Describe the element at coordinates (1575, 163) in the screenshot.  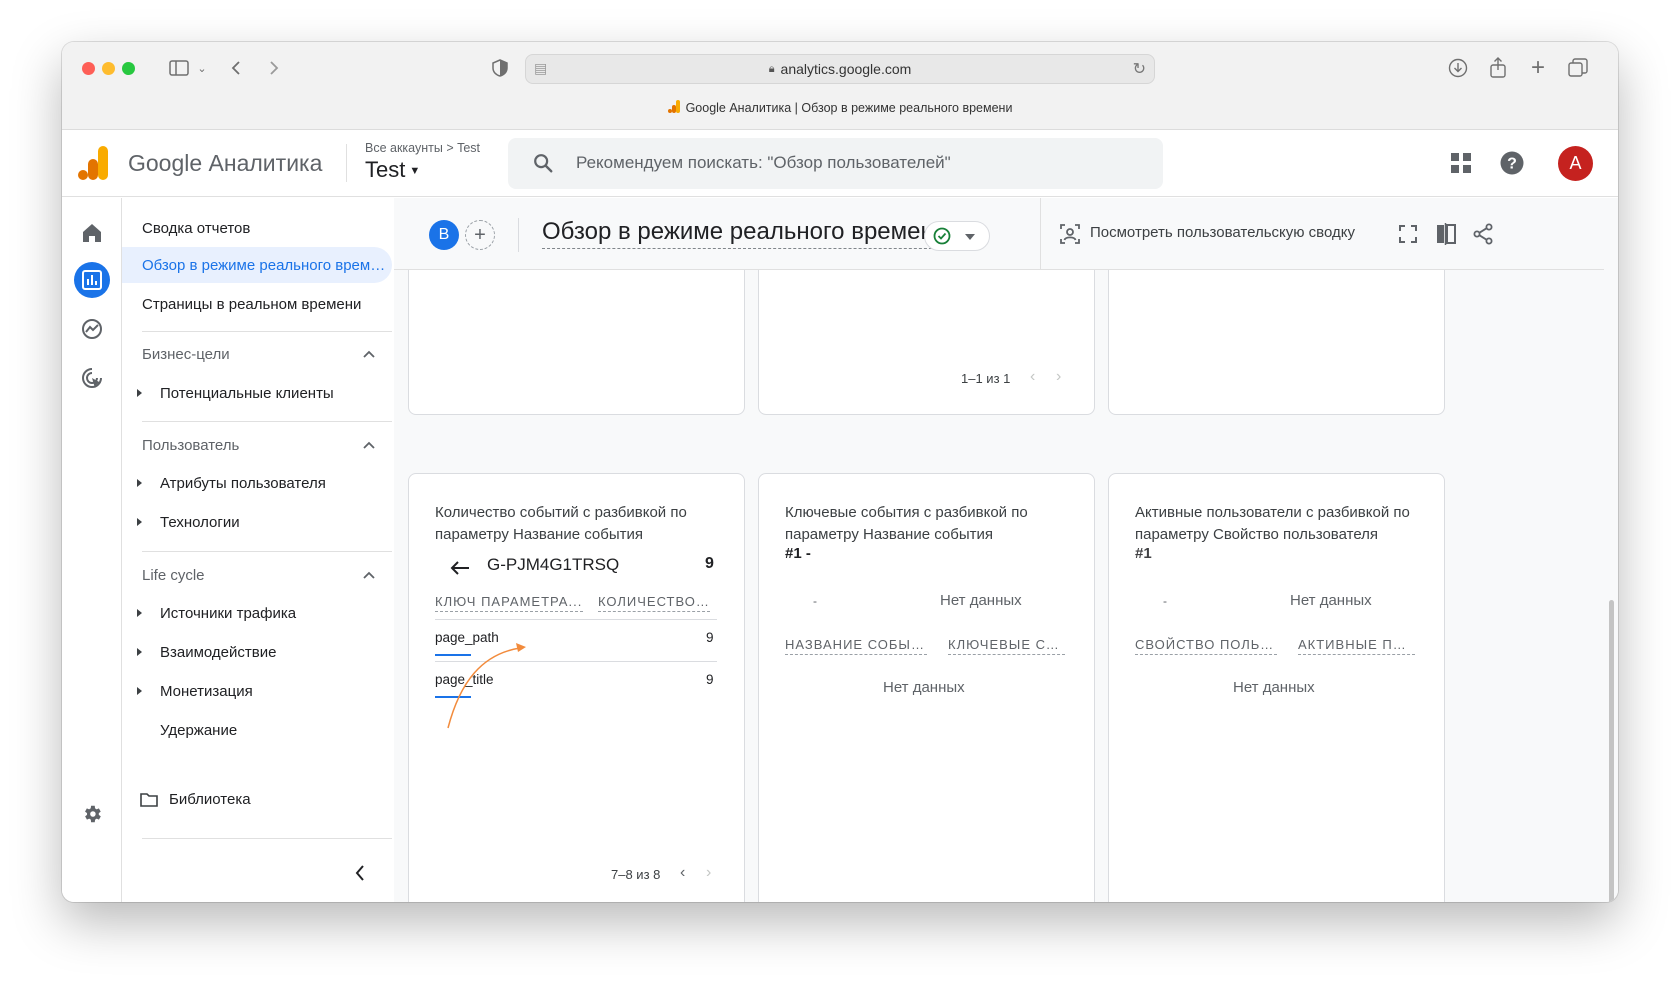
I see `avatar: A` at that location.